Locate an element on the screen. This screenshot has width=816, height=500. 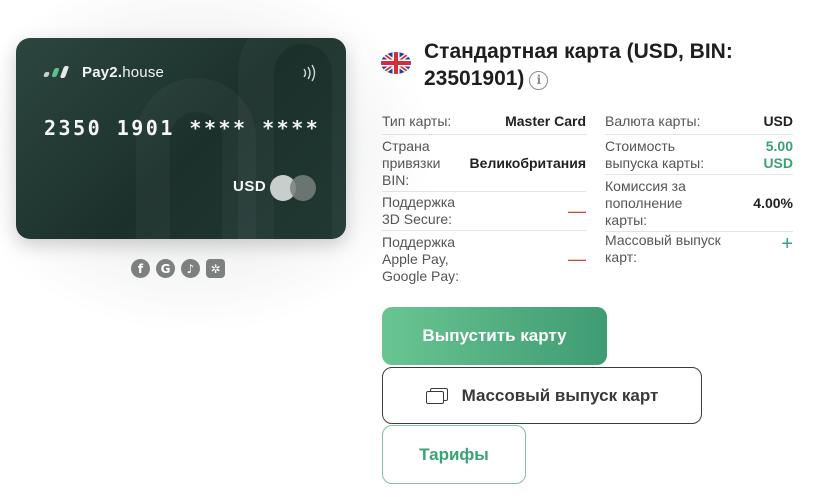
detail-label: Массовый выпуск карт: is located at coordinates (663, 248).